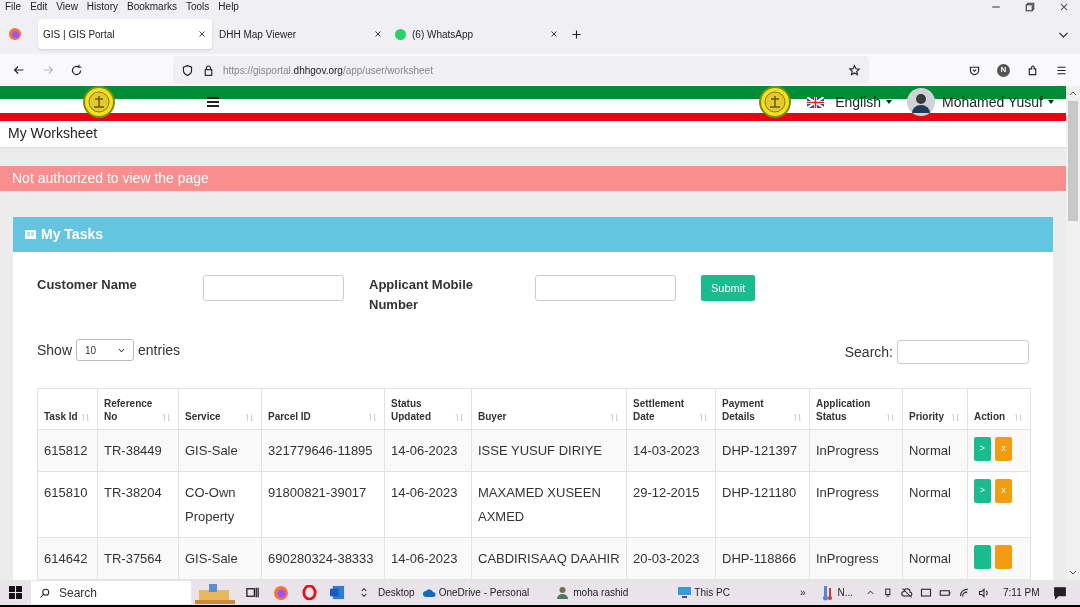  Describe the element at coordinates (1073, 161) in the screenshot. I see `scrollbar-thumb` at that location.